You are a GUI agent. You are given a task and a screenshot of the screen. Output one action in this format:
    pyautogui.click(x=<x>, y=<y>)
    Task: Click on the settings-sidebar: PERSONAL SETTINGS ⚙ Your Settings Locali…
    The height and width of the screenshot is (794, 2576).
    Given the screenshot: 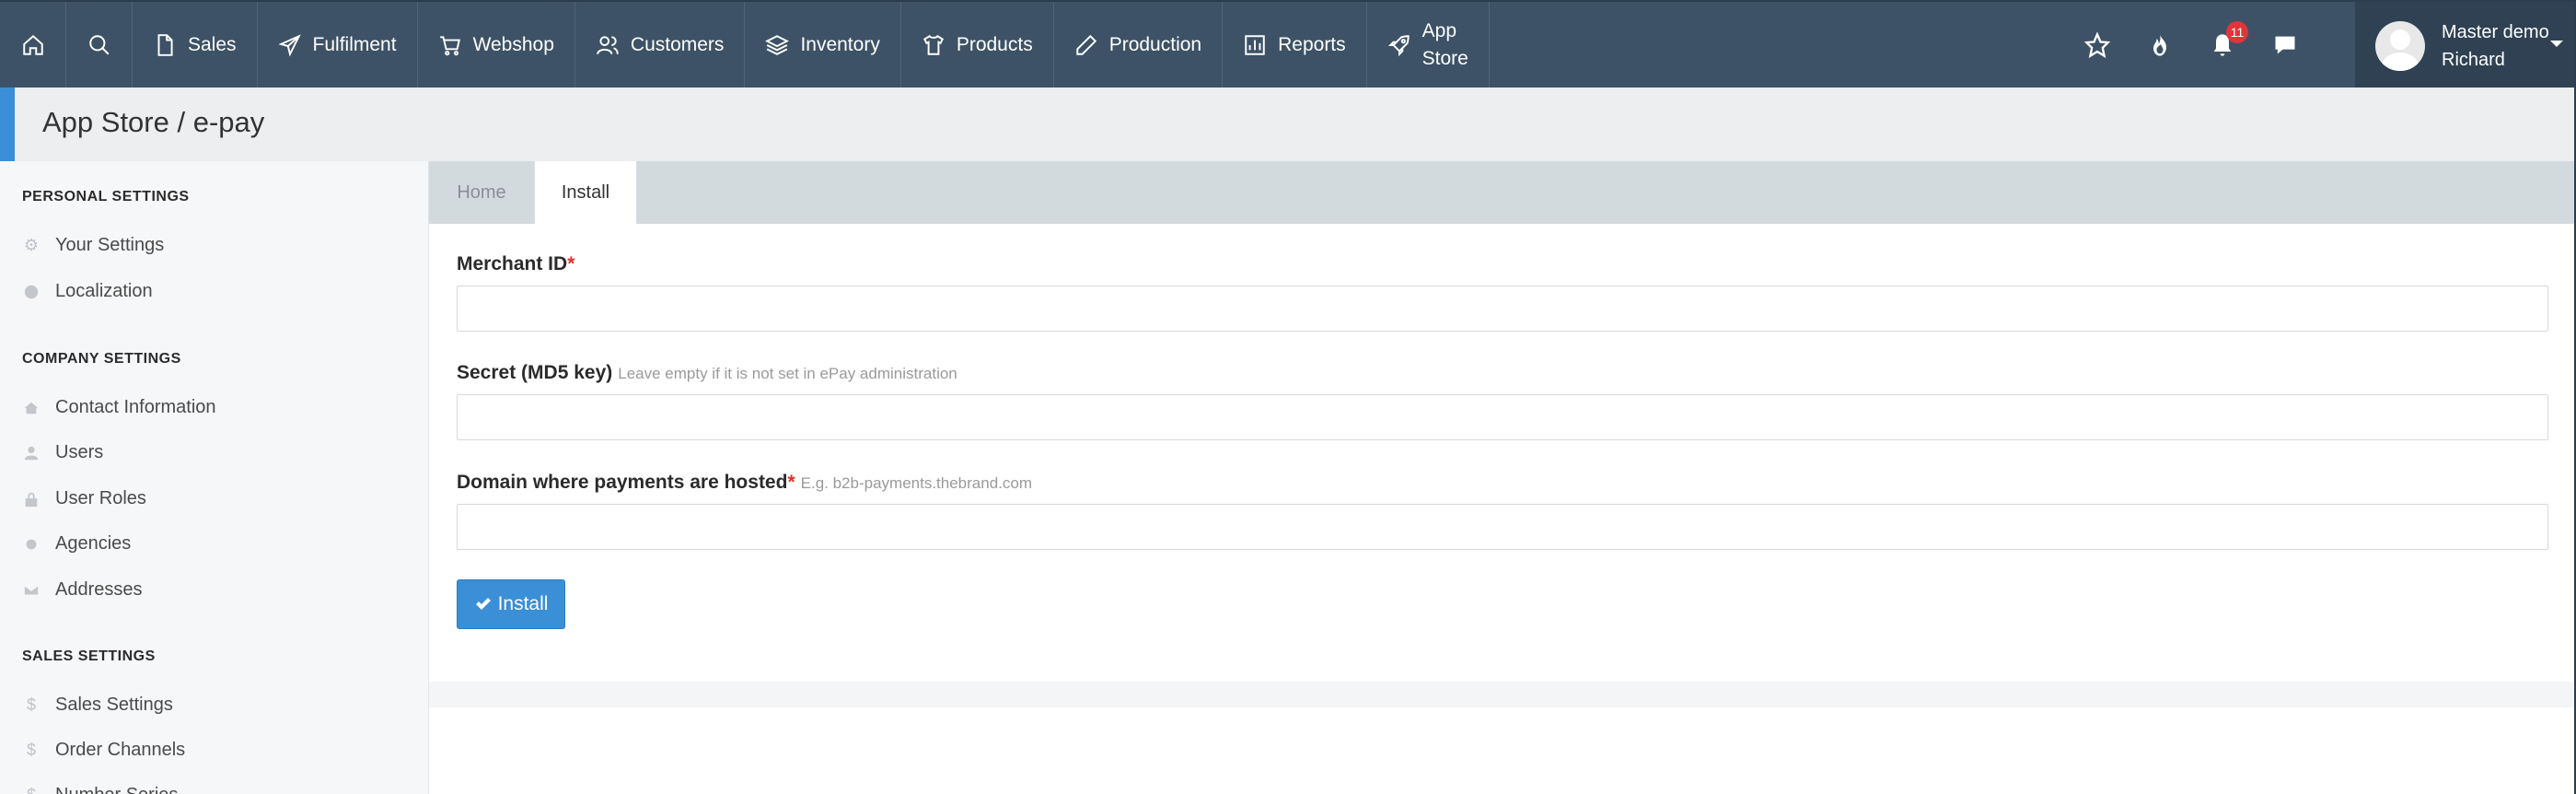 What is the action you would take?
    pyautogui.click(x=214, y=477)
    